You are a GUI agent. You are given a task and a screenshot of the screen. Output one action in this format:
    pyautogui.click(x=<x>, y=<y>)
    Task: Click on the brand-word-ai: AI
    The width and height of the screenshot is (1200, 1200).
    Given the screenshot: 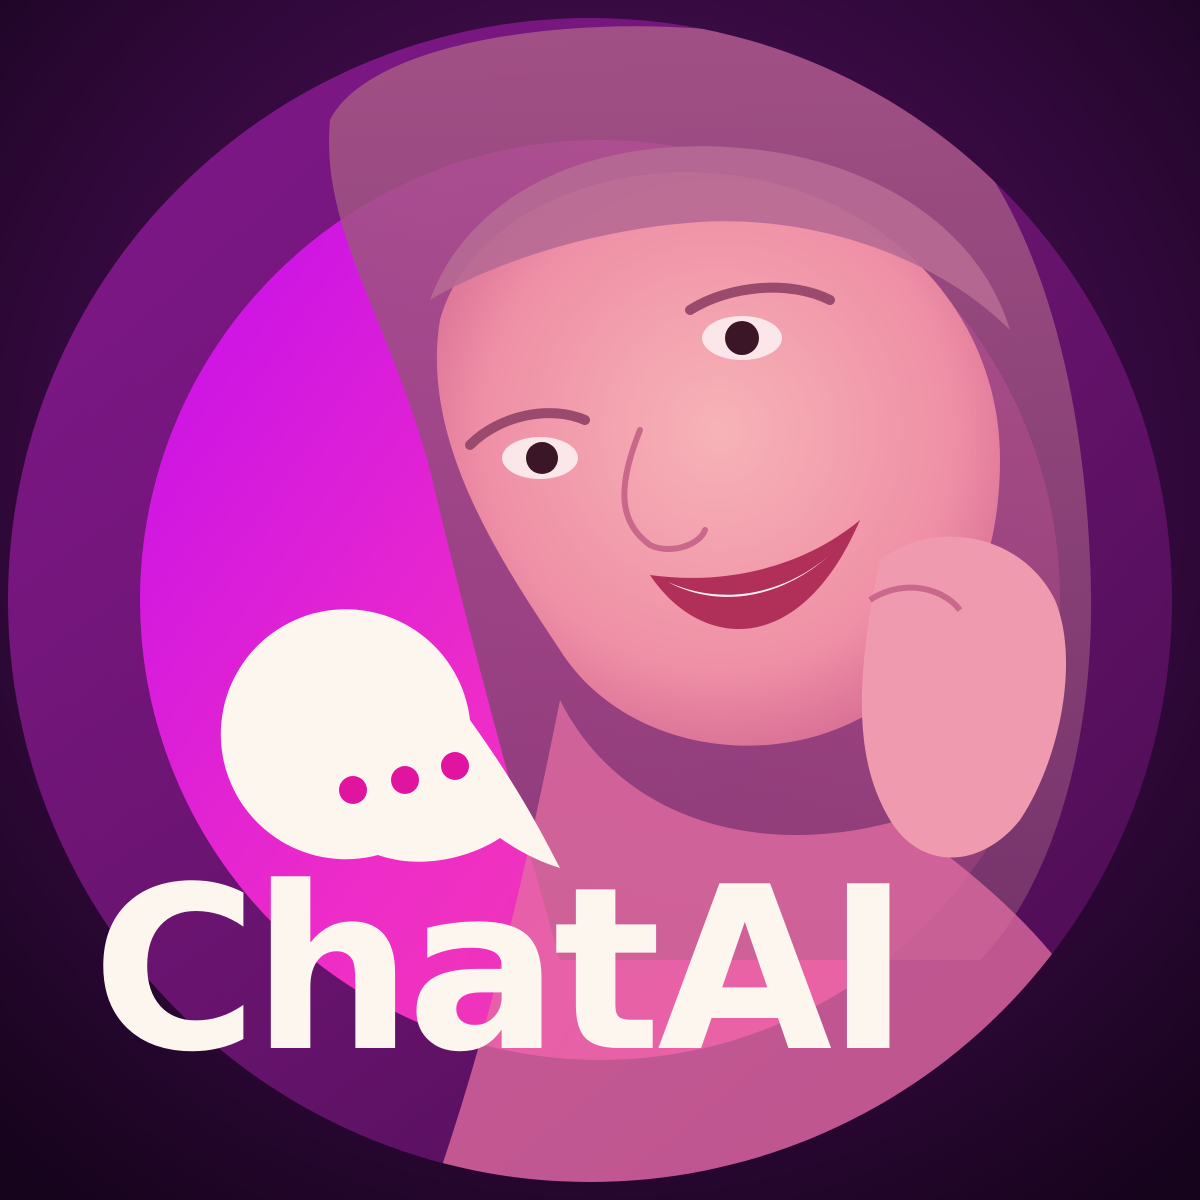 What is the action you would take?
    pyautogui.click(x=783, y=970)
    